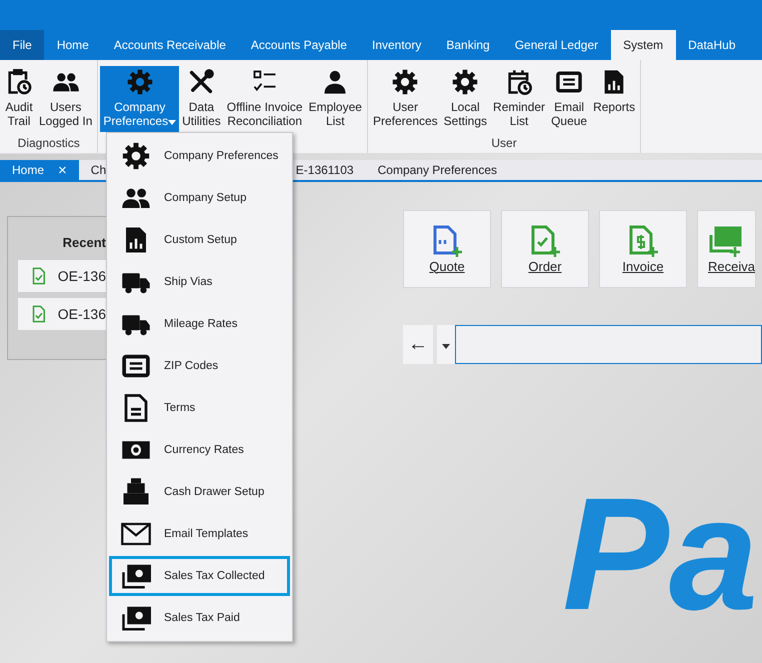  Describe the element at coordinates (199, 618) in the screenshot. I see `menu-item: Sales Tax Paid` at that location.